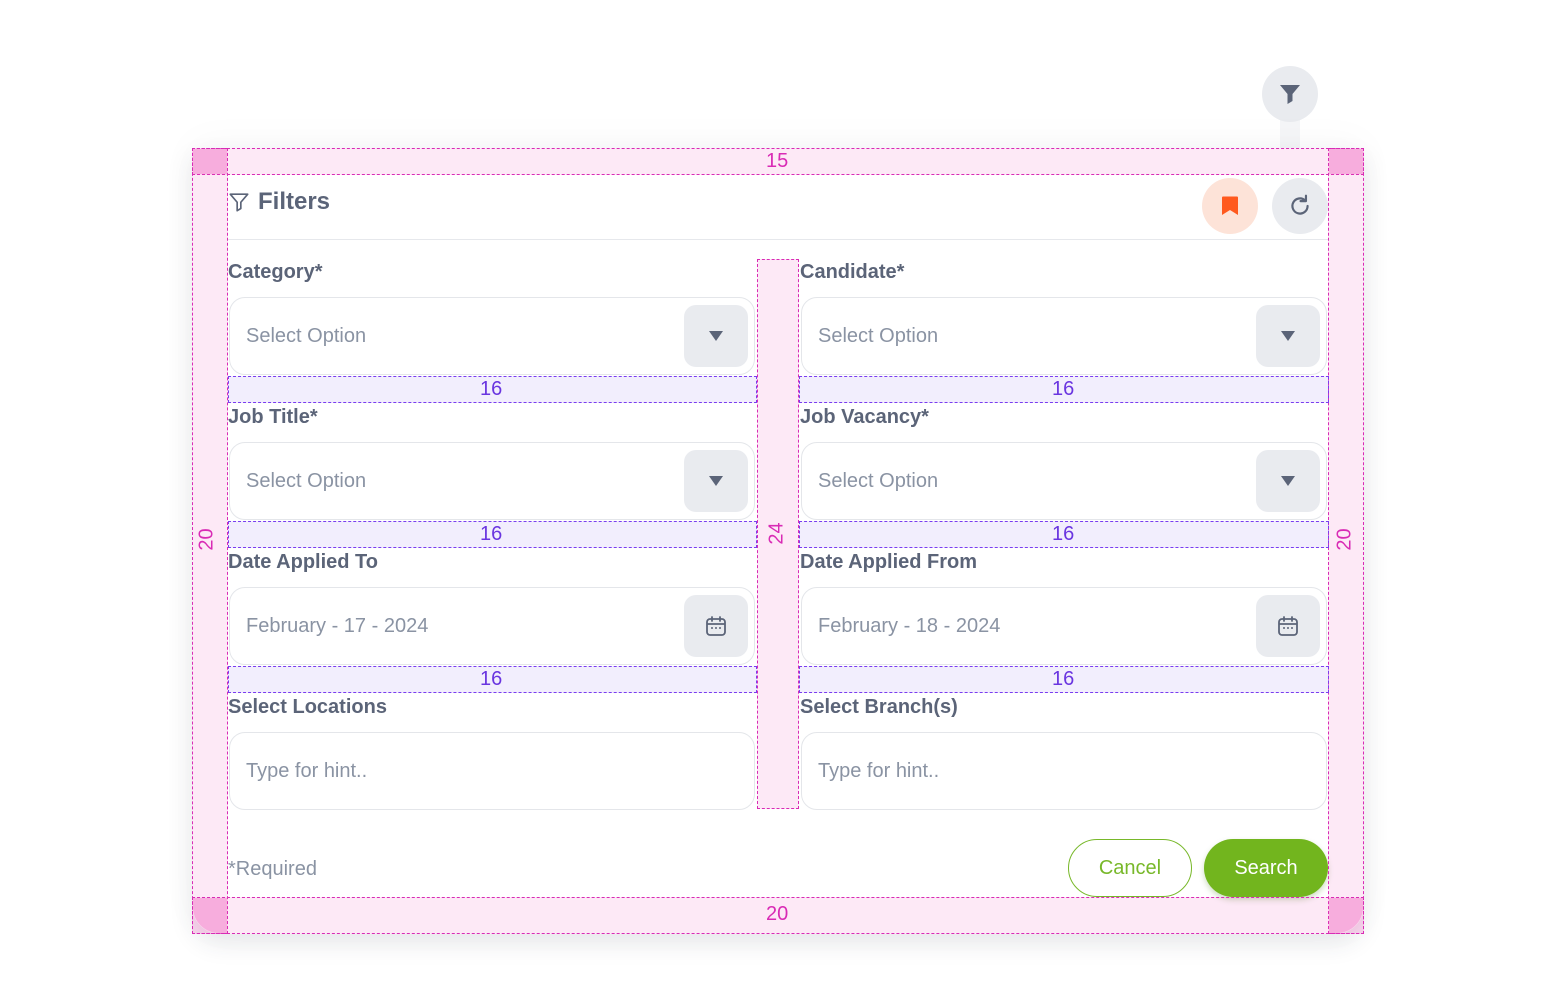 The width and height of the screenshot is (1550, 1008). What do you see at coordinates (492, 481) in the screenshot?
I see `job-title-select: Select Option` at bounding box center [492, 481].